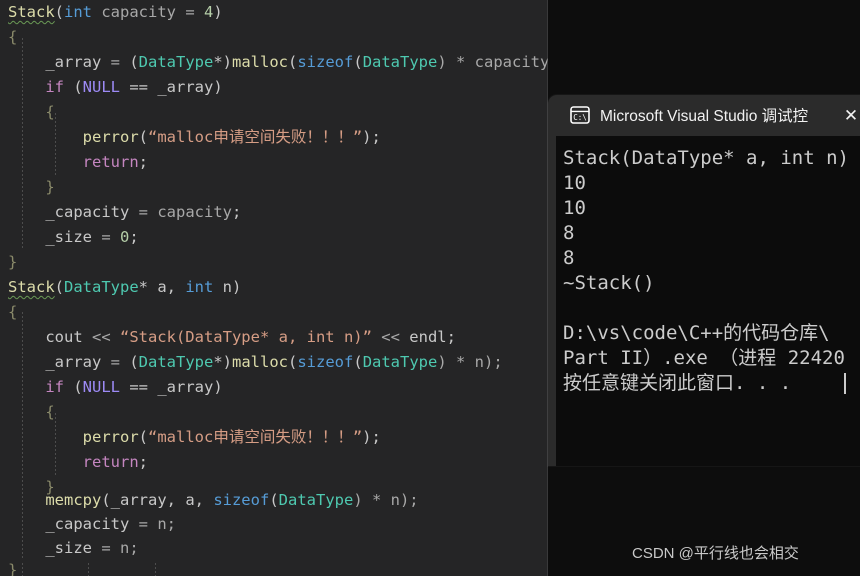 Image resolution: width=860 pixels, height=576 pixels. What do you see at coordinates (569, 258) in the screenshot?
I see `console-line: 8` at bounding box center [569, 258].